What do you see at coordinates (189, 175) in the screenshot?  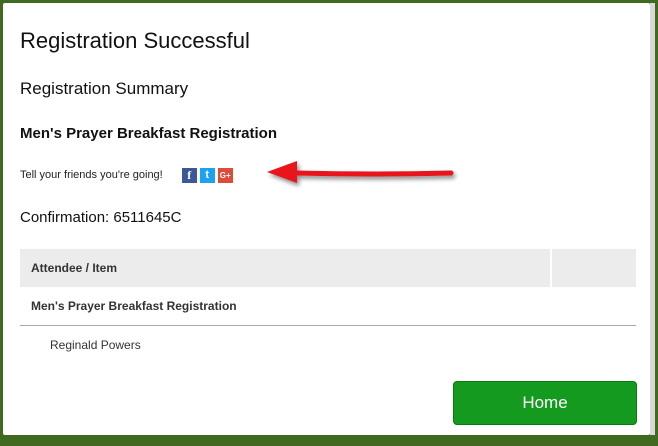 I see `facebook-share-icon: f` at bounding box center [189, 175].